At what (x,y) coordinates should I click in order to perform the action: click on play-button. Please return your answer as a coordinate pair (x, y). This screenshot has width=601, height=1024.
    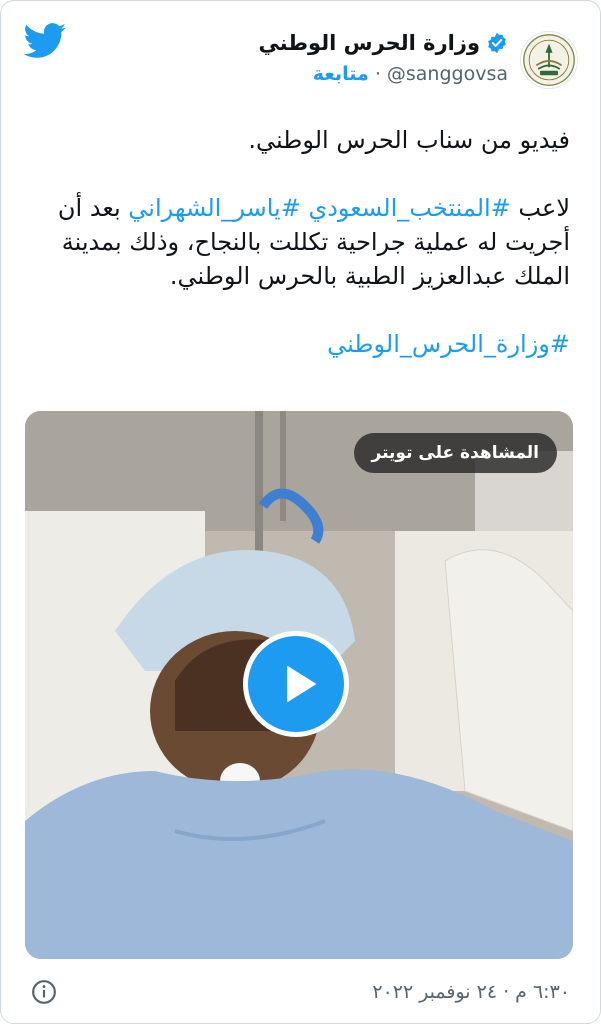
    Looking at the image, I should click on (296, 684).